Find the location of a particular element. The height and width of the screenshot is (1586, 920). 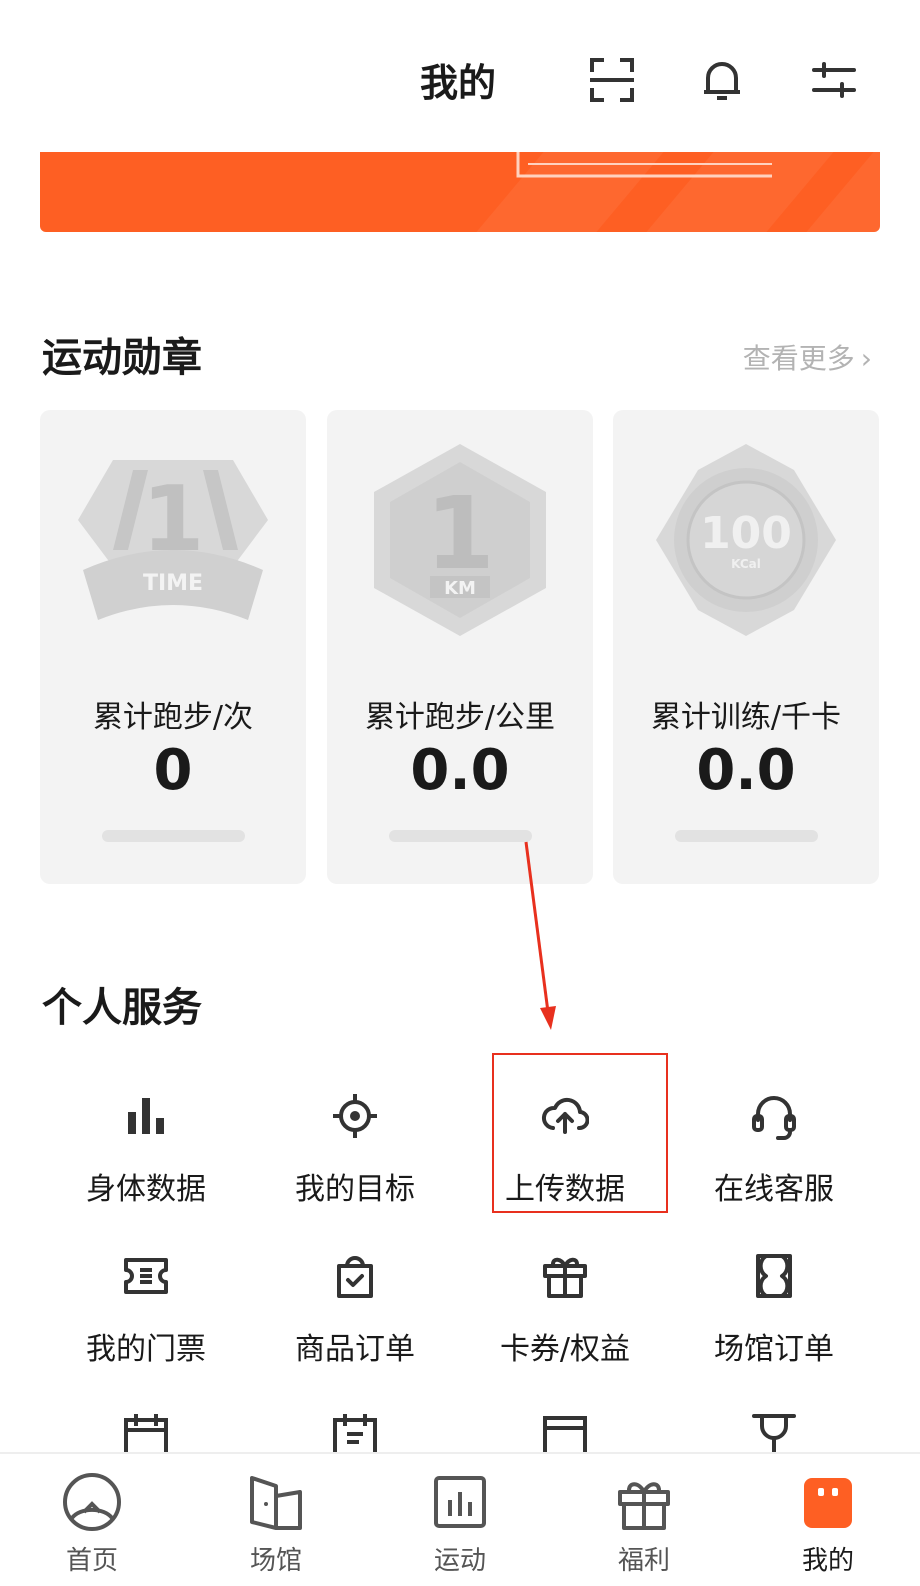

kcal-medal-icon: 100 KCal is located at coordinates (746, 540).